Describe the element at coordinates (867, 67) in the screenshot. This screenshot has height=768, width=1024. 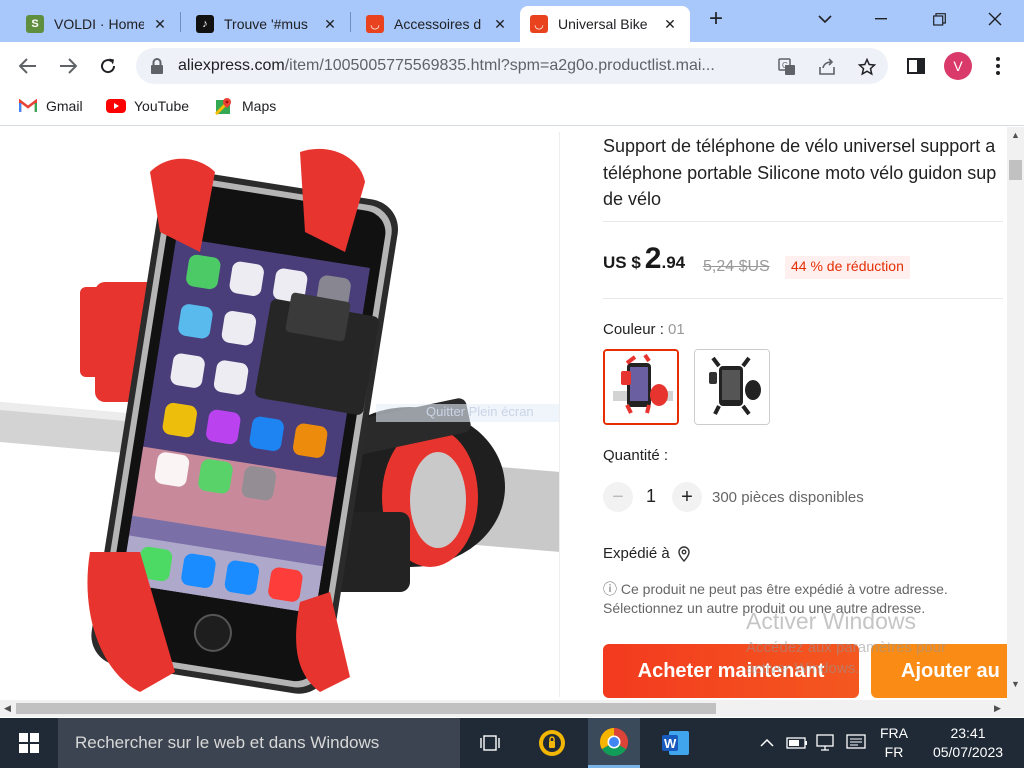
I see `bookmark-star-icon` at that location.